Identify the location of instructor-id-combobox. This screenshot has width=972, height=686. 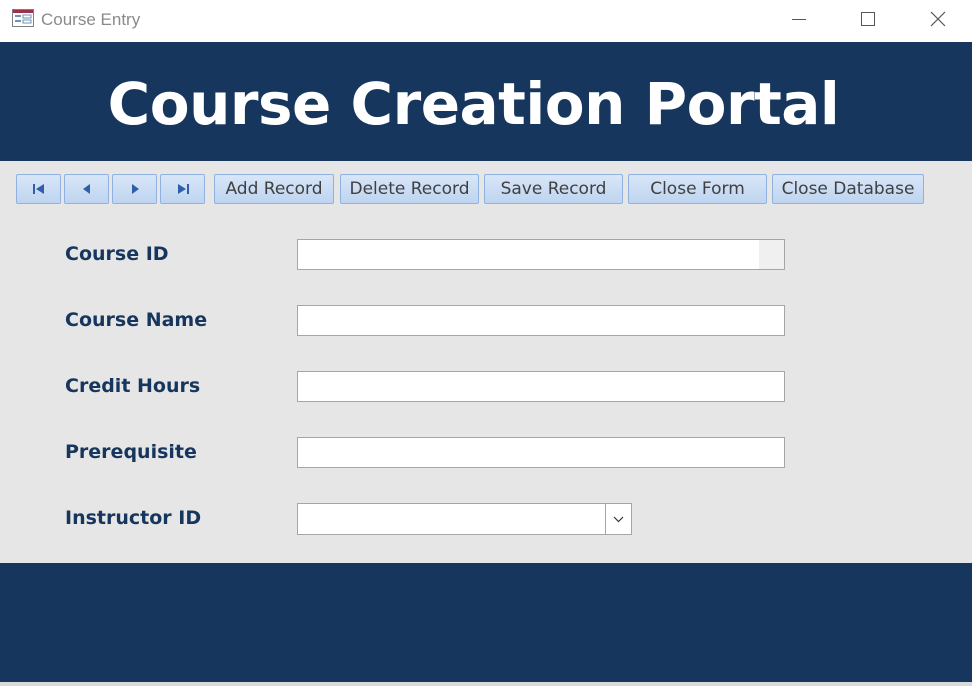
(464, 519).